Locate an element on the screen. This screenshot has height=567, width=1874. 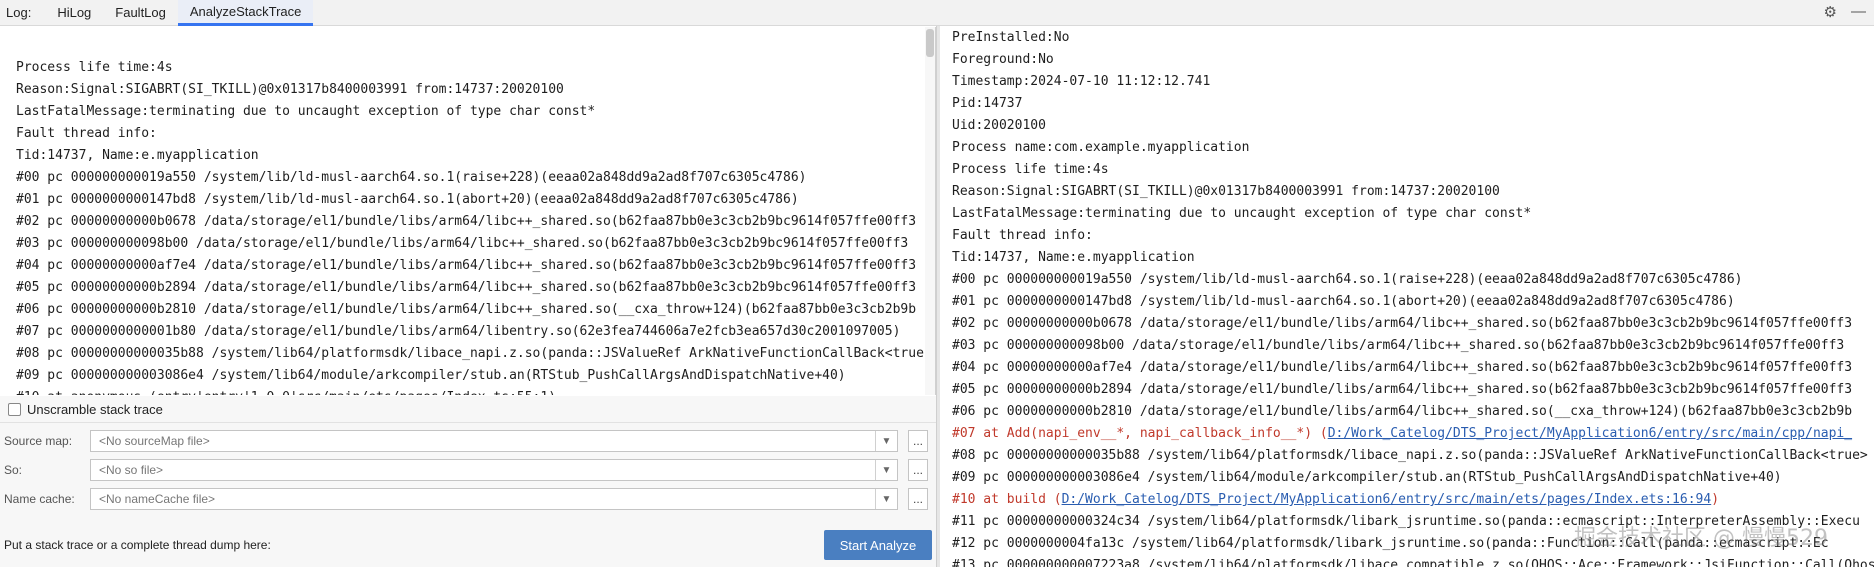
tab-hilog: HiLog is located at coordinates (74, 13).